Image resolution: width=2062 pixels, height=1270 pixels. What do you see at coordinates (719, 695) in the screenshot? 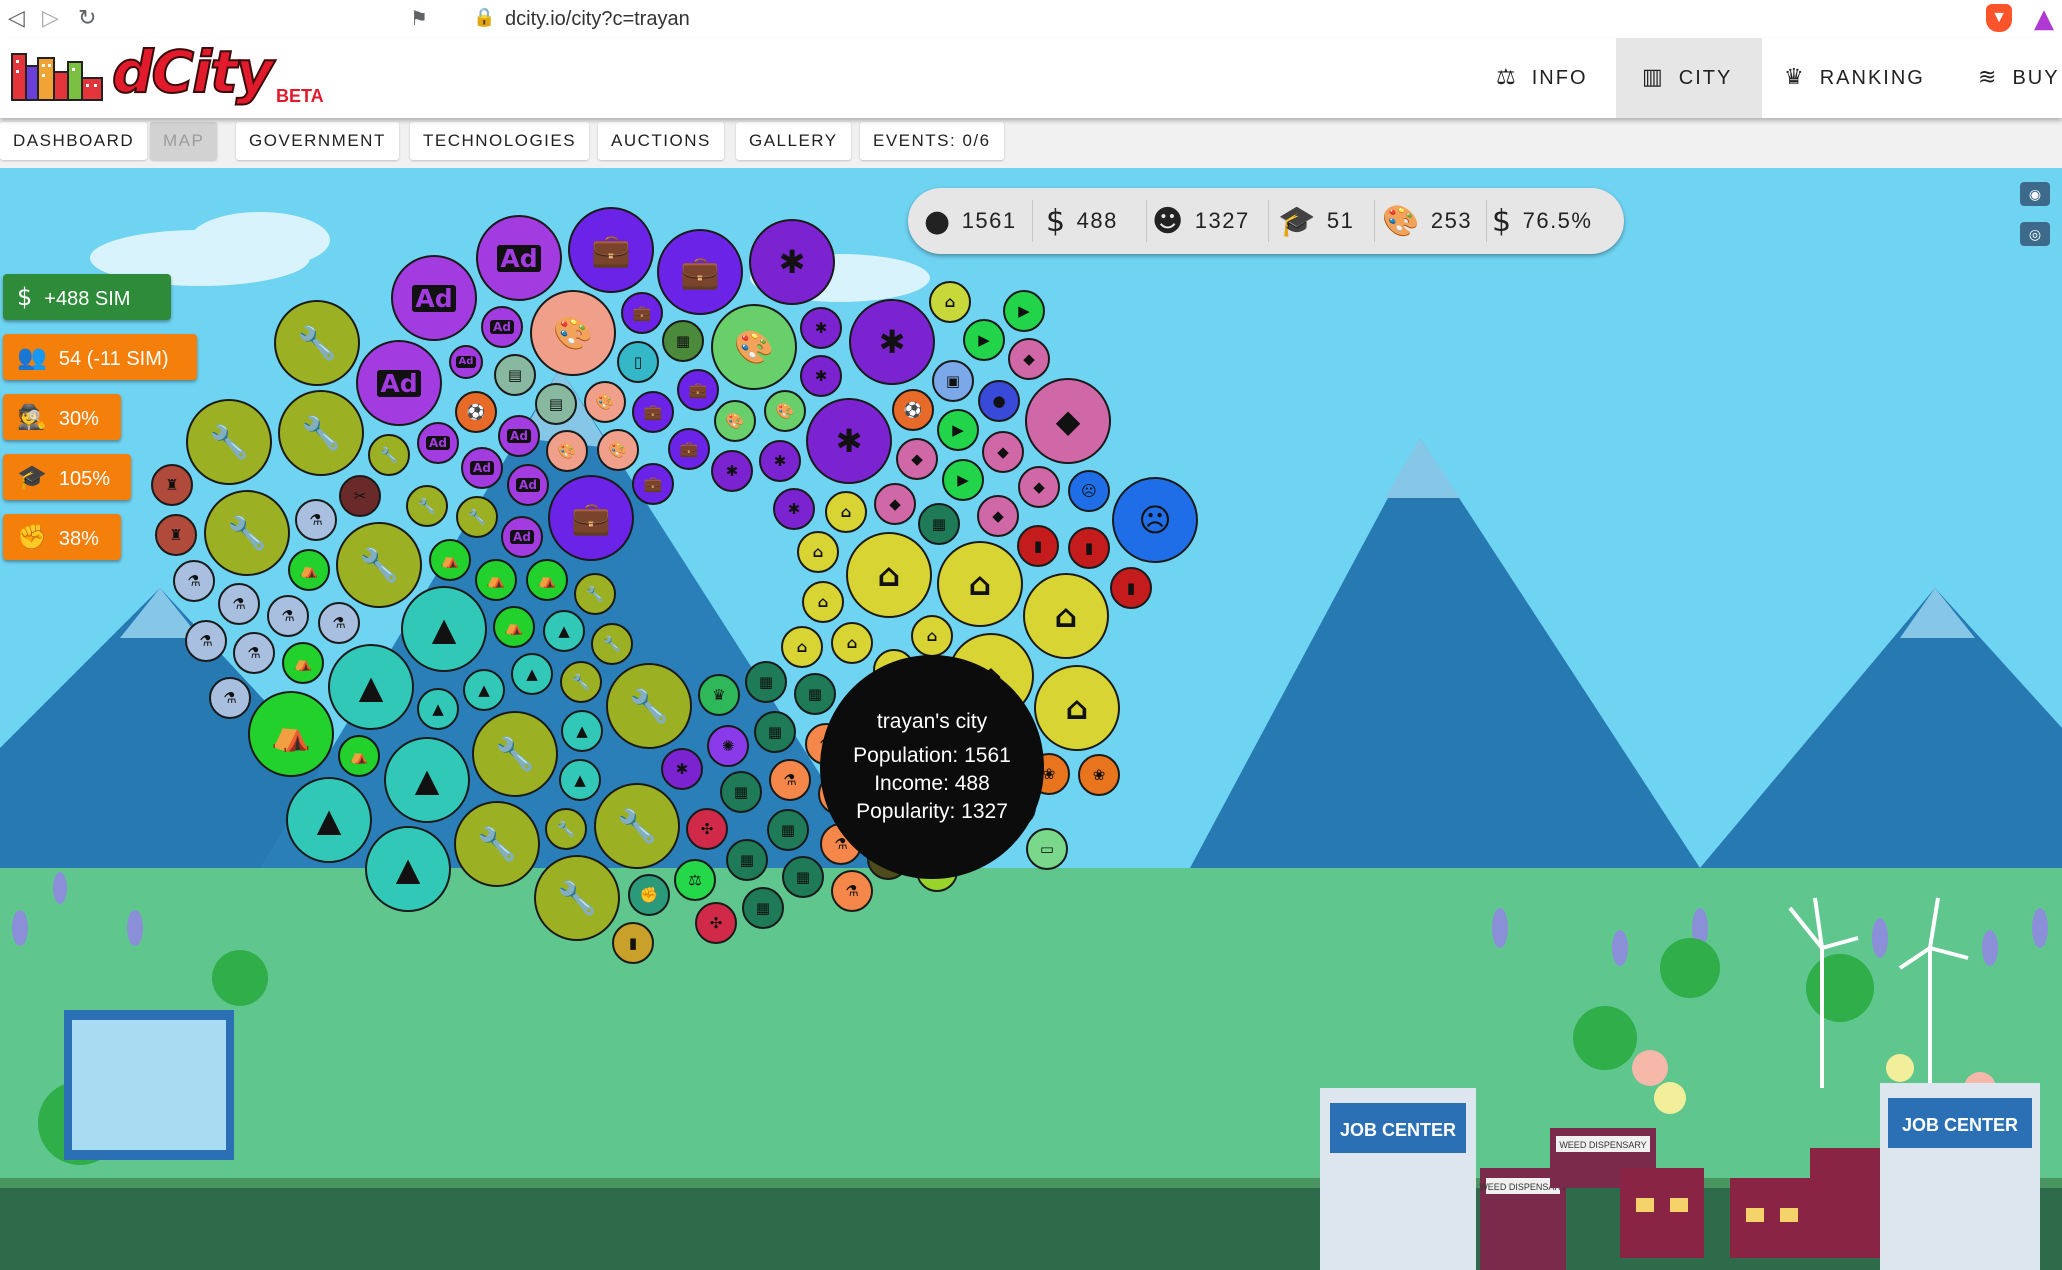
I see `crown-building-bubble: ♛` at bounding box center [719, 695].